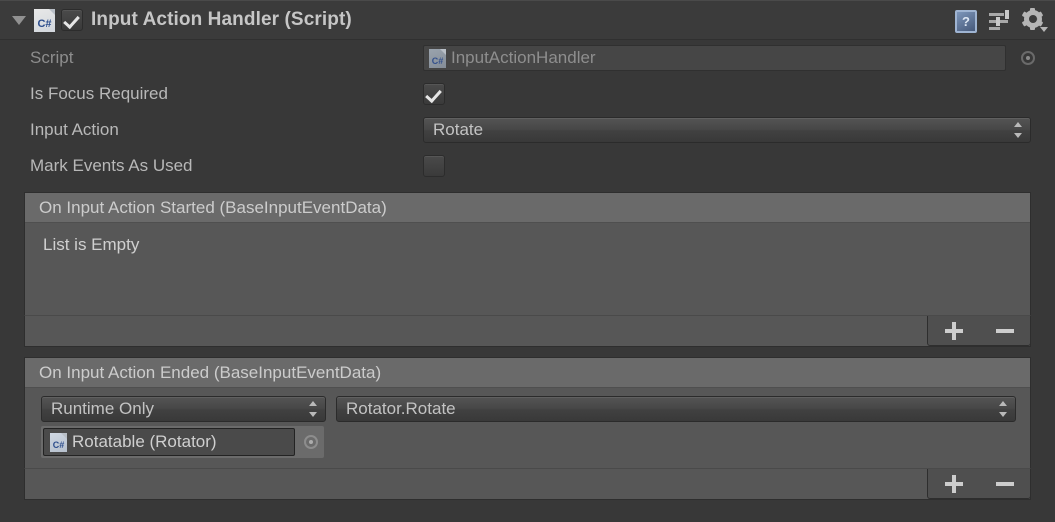 This screenshot has height=522, width=1055. Describe the element at coordinates (676, 409) in the screenshot. I see `listener-function-dropdown: Rotator.Rotate` at that location.